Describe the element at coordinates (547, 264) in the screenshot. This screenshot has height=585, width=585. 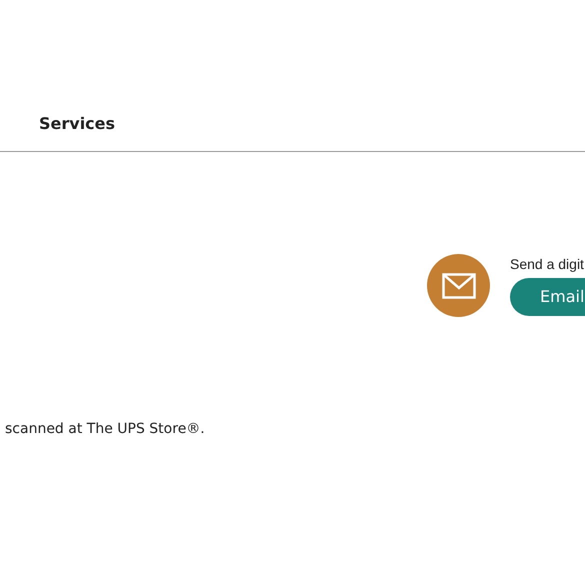
I see `email-description: Send a digit` at that location.